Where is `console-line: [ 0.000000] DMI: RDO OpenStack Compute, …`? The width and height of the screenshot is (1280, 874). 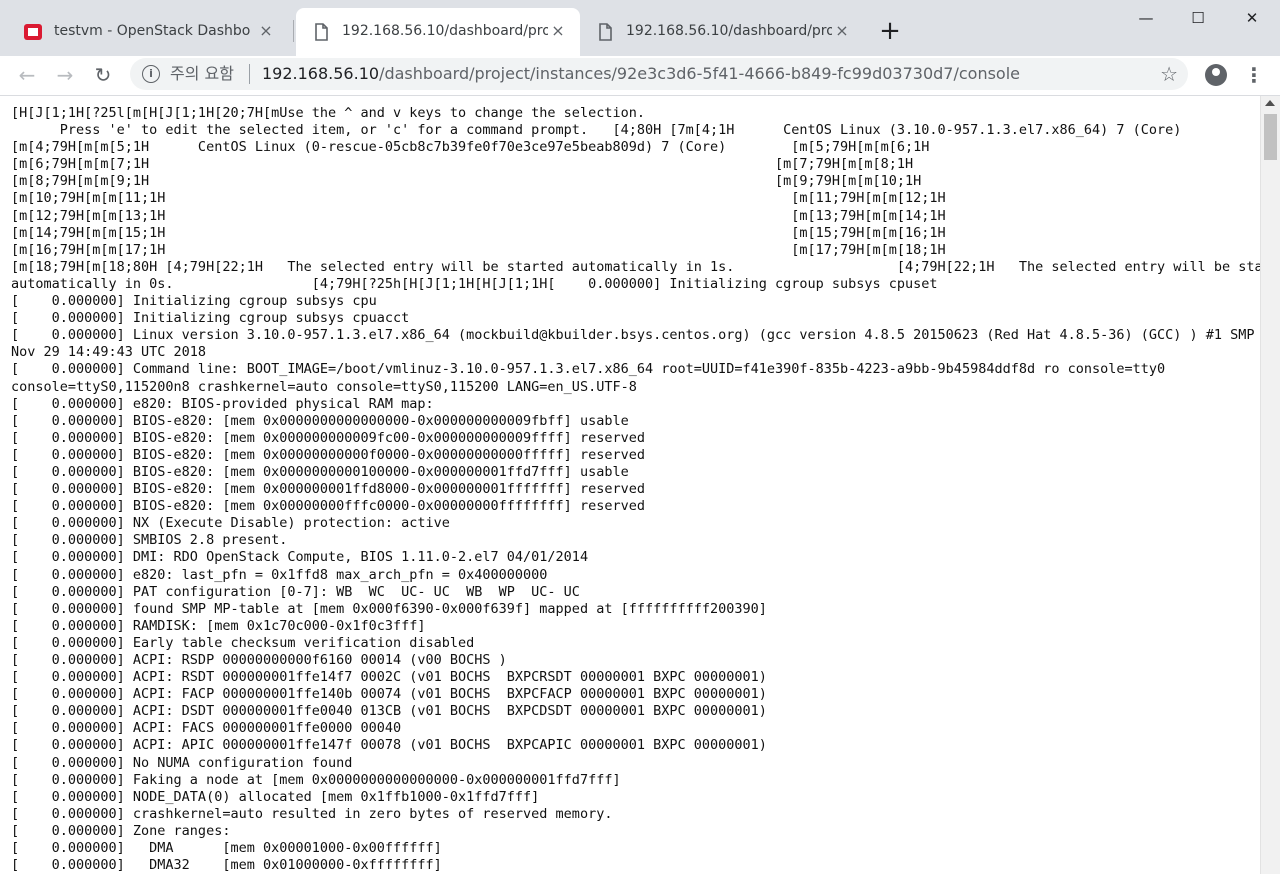 console-line: [ 0.000000] DMI: RDO OpenStack Compute, … is located at coordinates (300, 557).